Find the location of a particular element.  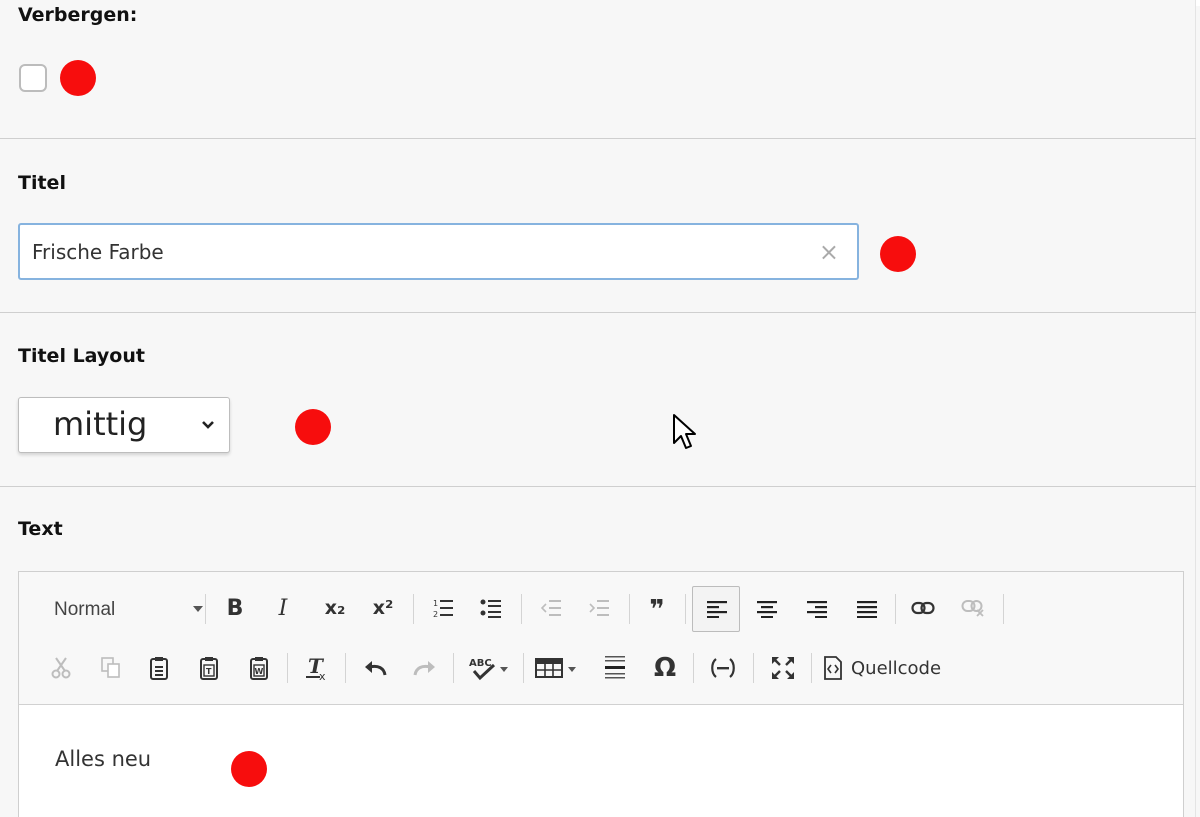

align-right-icon is located at coordinates (817, 609).